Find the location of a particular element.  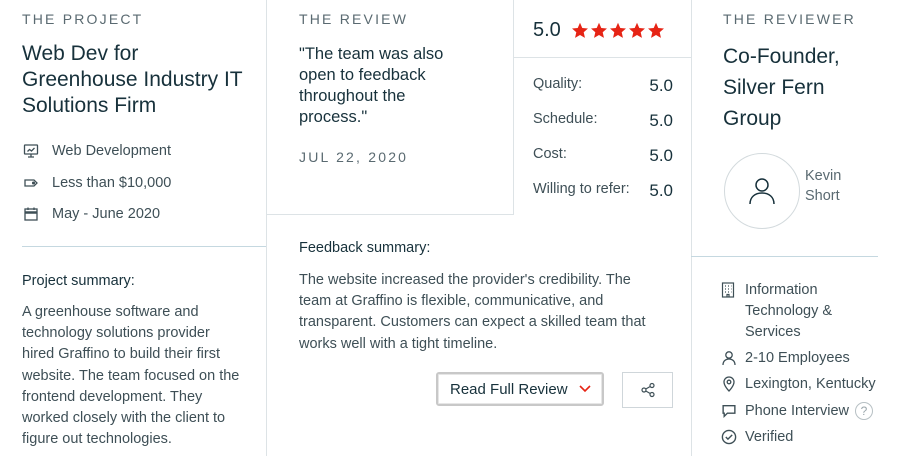

feedback-line: works well with a tight timeline. is located at coordinates (398, 343).